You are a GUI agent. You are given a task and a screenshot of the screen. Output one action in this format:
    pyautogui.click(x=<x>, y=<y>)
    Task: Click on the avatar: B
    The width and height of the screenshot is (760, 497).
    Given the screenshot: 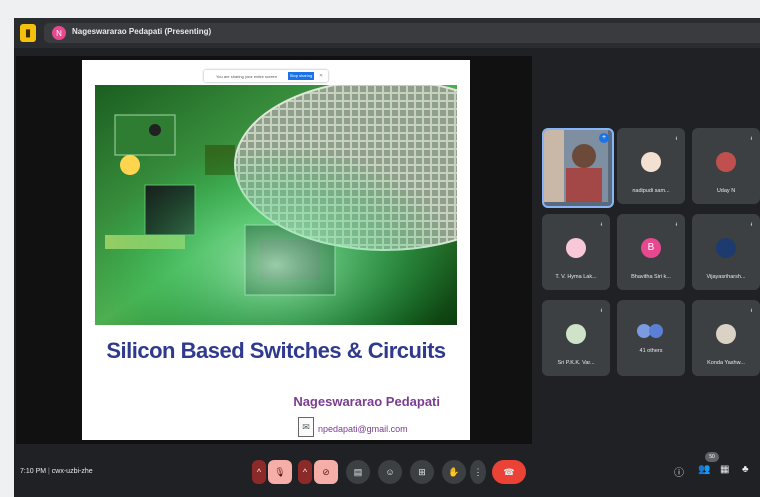 What is the action you would take?
    pyautogui.click(x=651, y=248)
    